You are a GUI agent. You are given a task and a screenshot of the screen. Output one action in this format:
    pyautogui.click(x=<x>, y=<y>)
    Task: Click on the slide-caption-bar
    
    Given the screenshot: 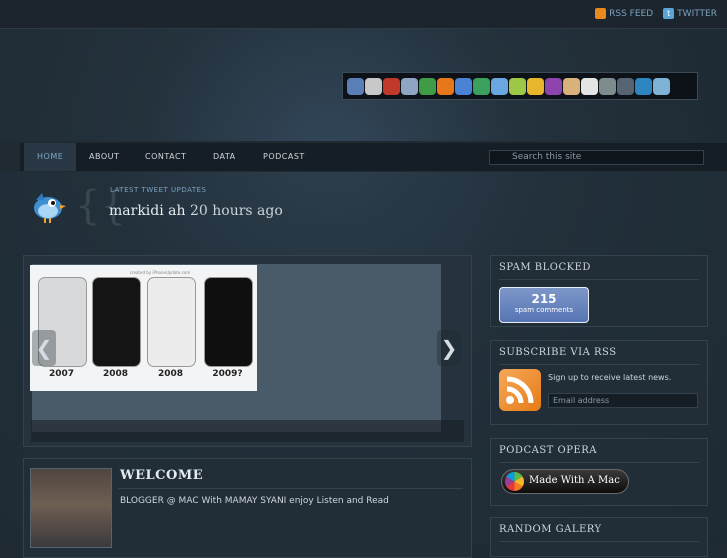 What is the action you would take?
    pyautogui.click(x=247, y=431)
    